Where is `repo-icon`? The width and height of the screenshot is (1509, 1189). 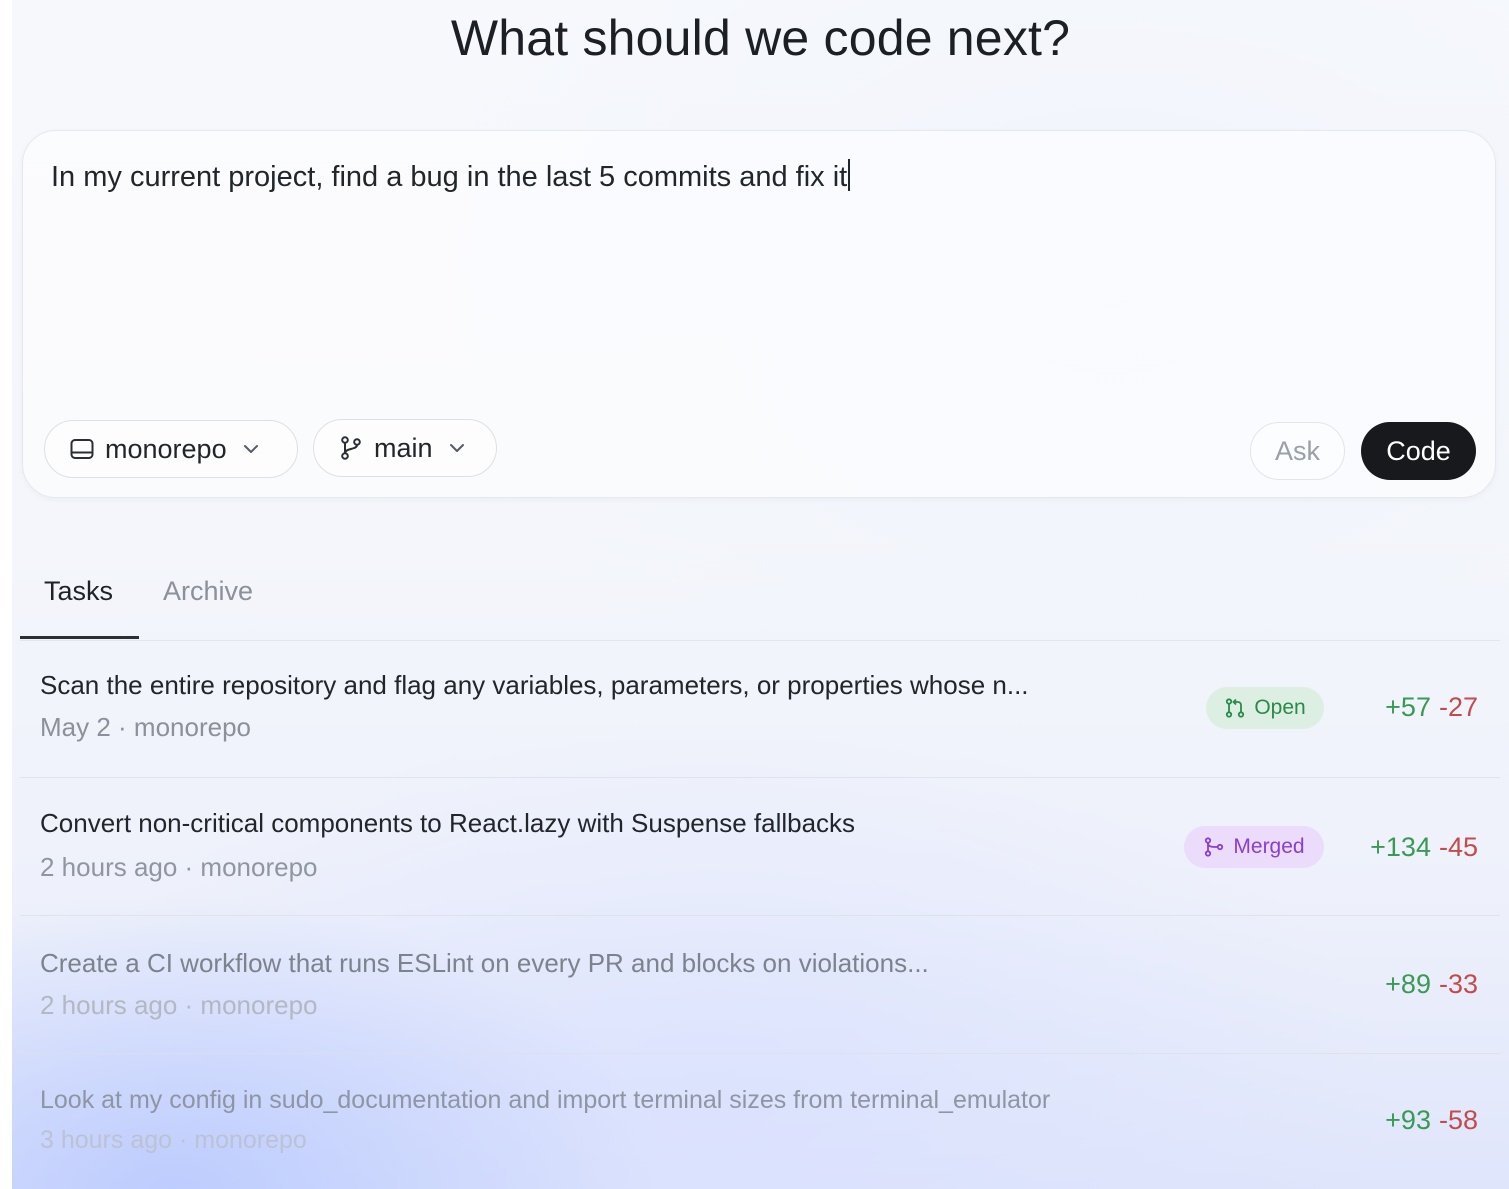 repo-icon is located at coordinates (82, 449).